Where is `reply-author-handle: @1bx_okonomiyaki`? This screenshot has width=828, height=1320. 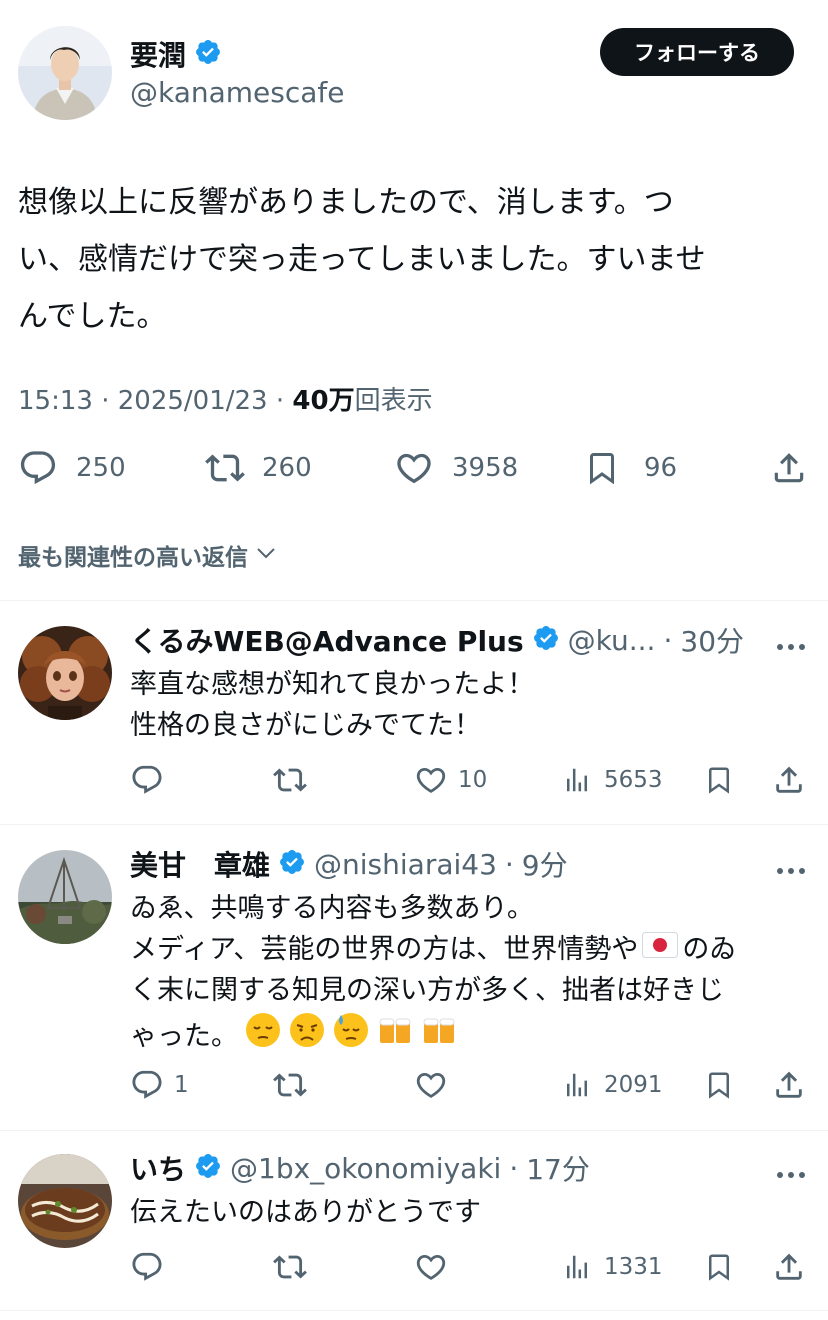
reply-author-handle: @1bx_okonomiyaki is located at coordinates (365, 1168).